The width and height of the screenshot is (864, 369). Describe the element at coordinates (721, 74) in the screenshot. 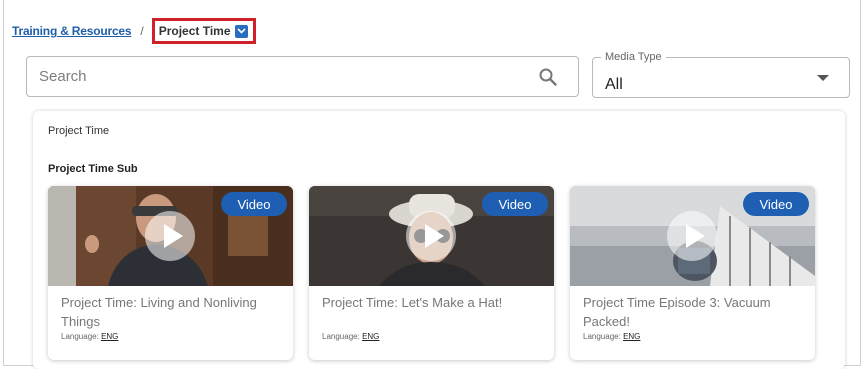

I see `media-type-select: Media Type All` at that location.